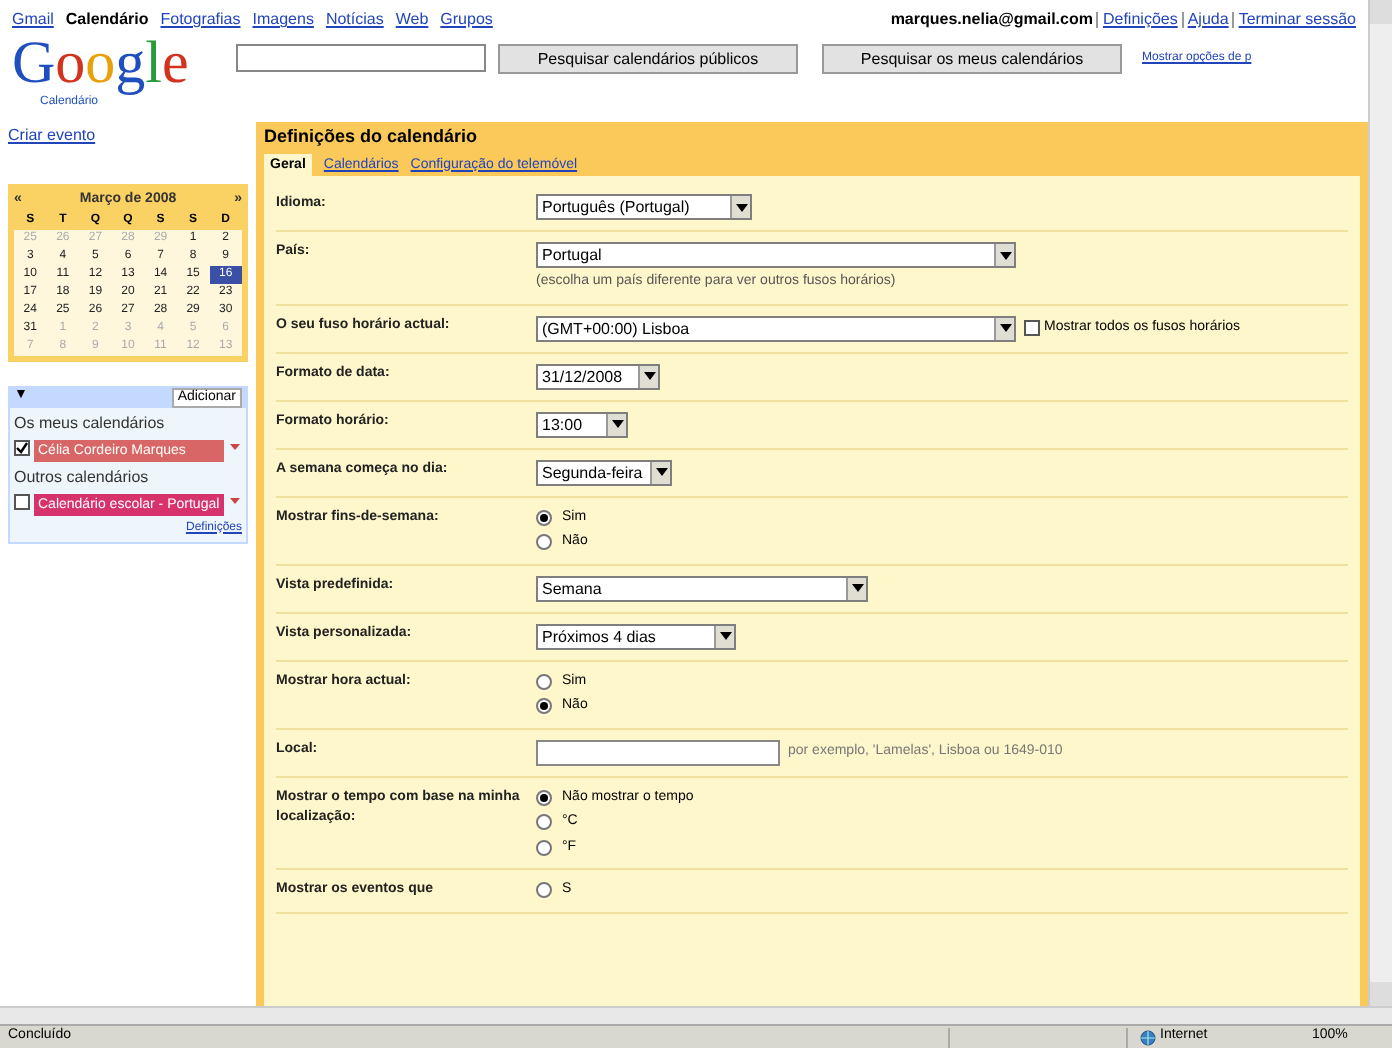 Image resolution: width=1392 pixels, height=1048 pixels. Describe the element at coordinates (361, 58) in the screenshot. I see `search-field` at that location.